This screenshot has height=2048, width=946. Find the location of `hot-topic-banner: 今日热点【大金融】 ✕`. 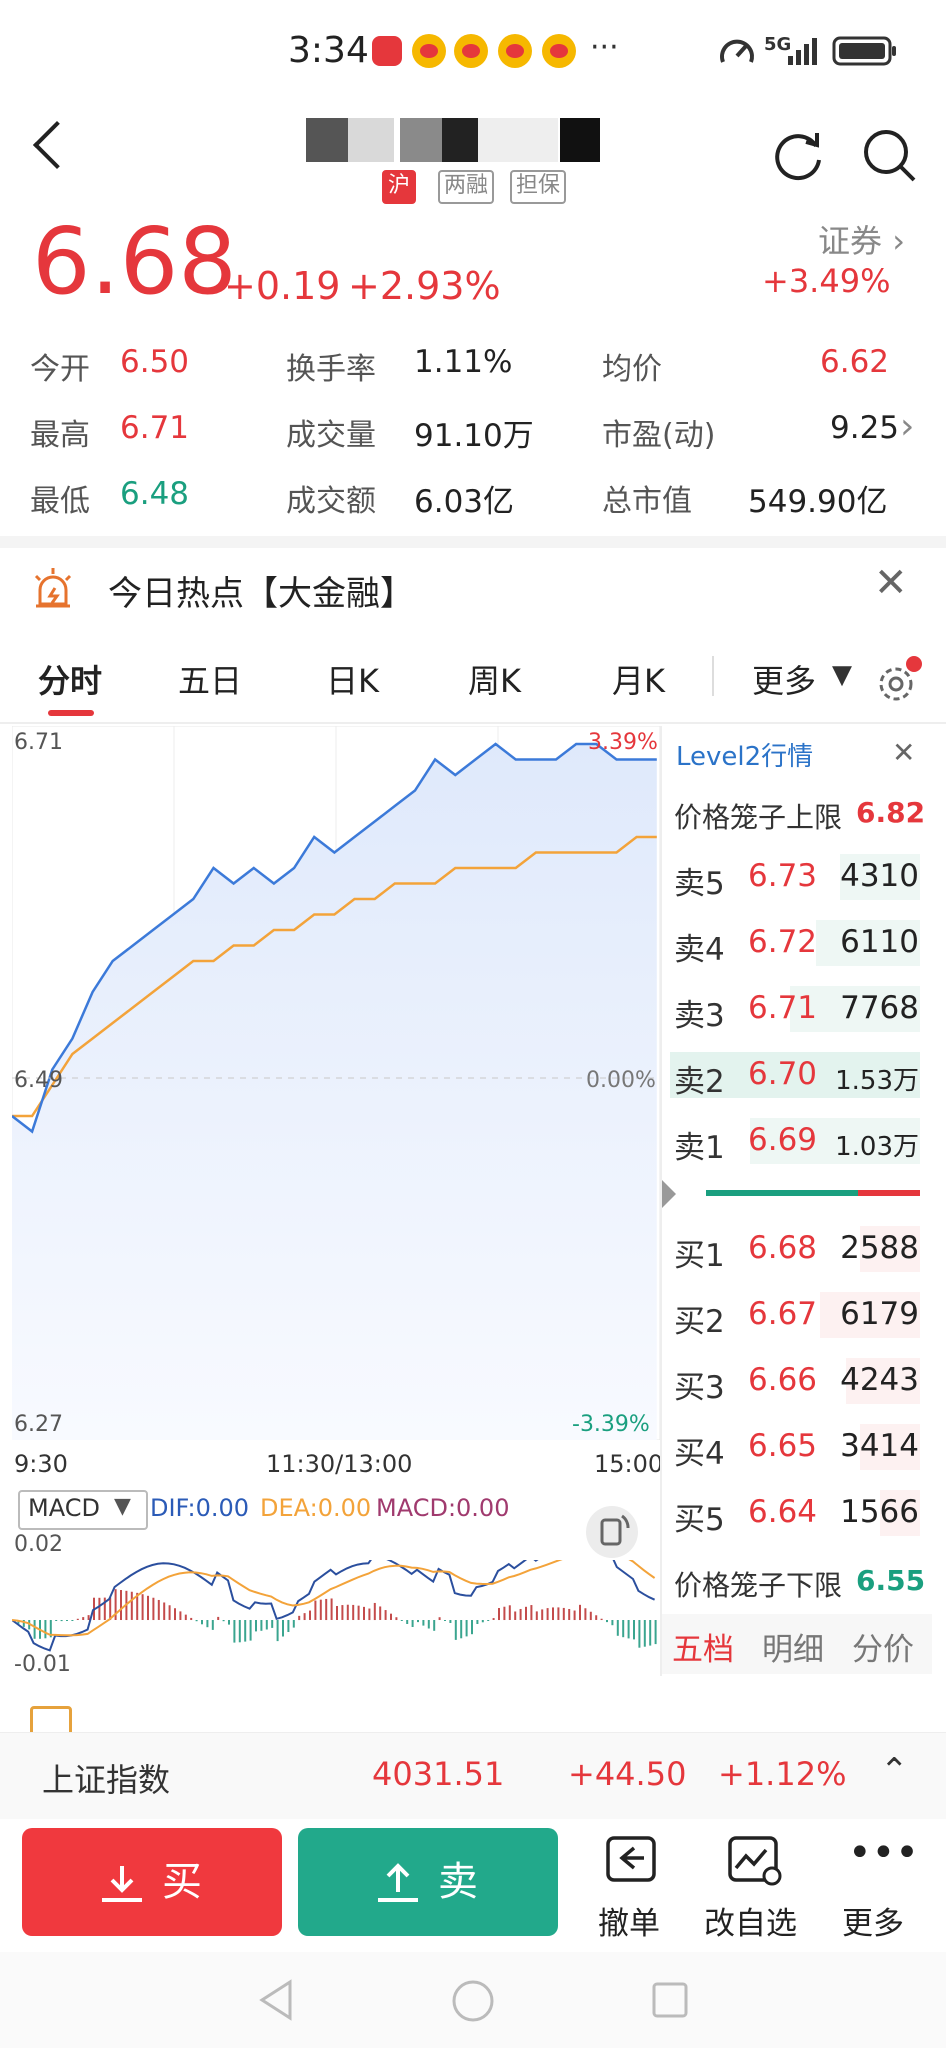

hot-topic-banner: 今日热点【大金融】 ✕ is located at coordinates (473, 589).